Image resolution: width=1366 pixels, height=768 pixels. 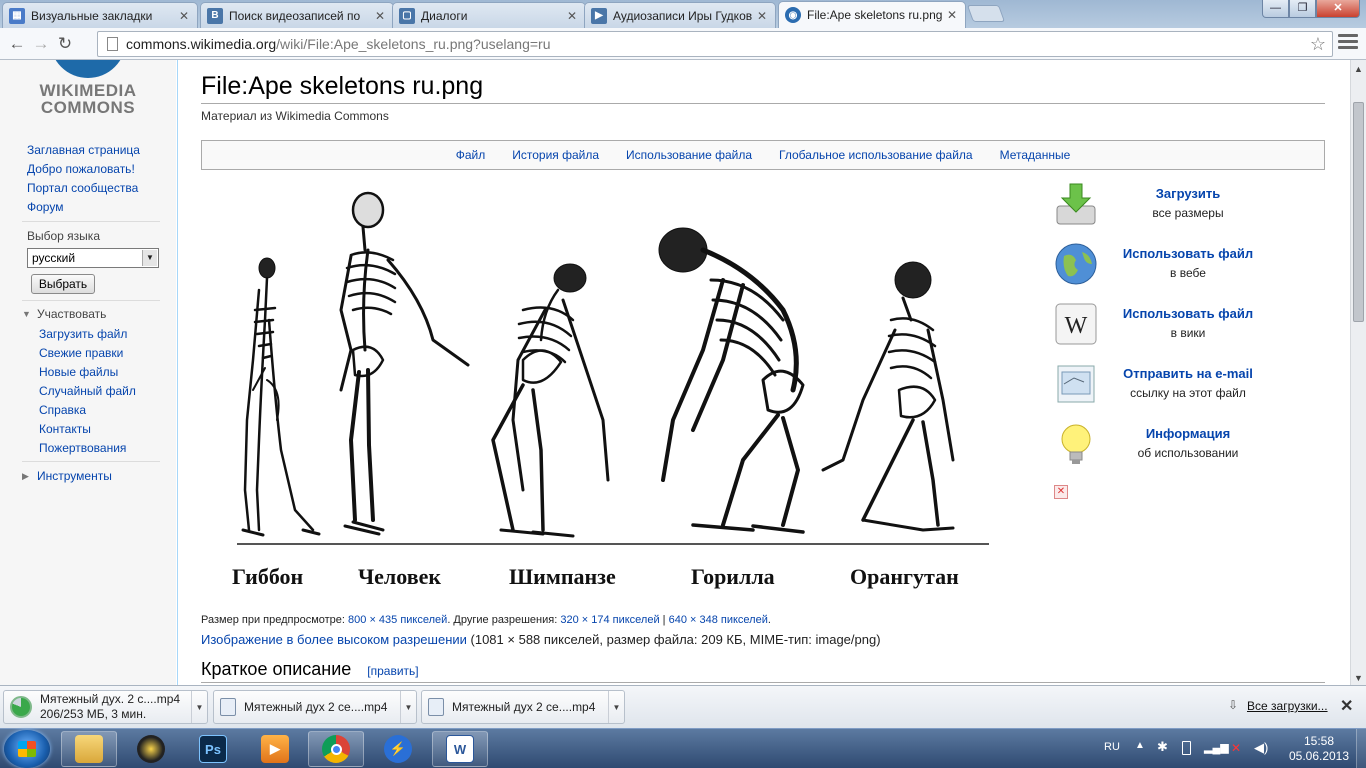 I want to click on new-tab-button, so click(x=986, y=13).